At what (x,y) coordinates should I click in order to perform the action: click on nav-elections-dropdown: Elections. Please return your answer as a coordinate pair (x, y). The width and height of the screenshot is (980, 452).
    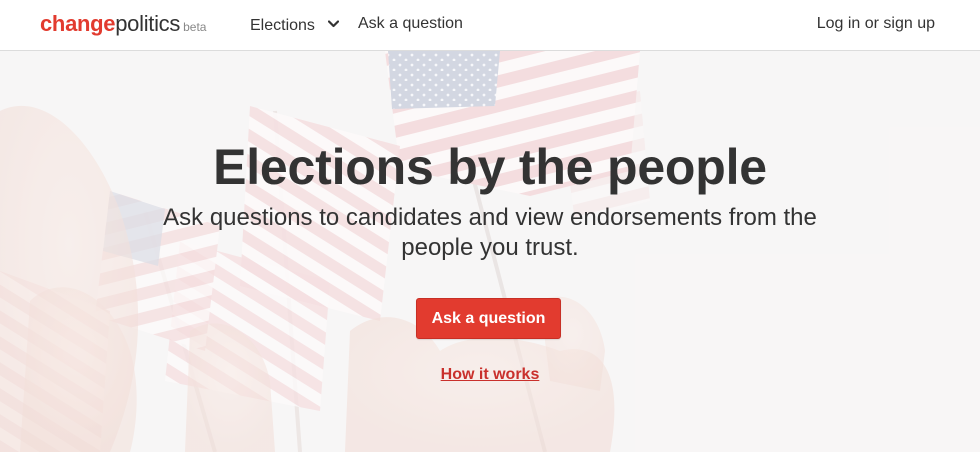
    Looking at the image, I should click on (295, 25).